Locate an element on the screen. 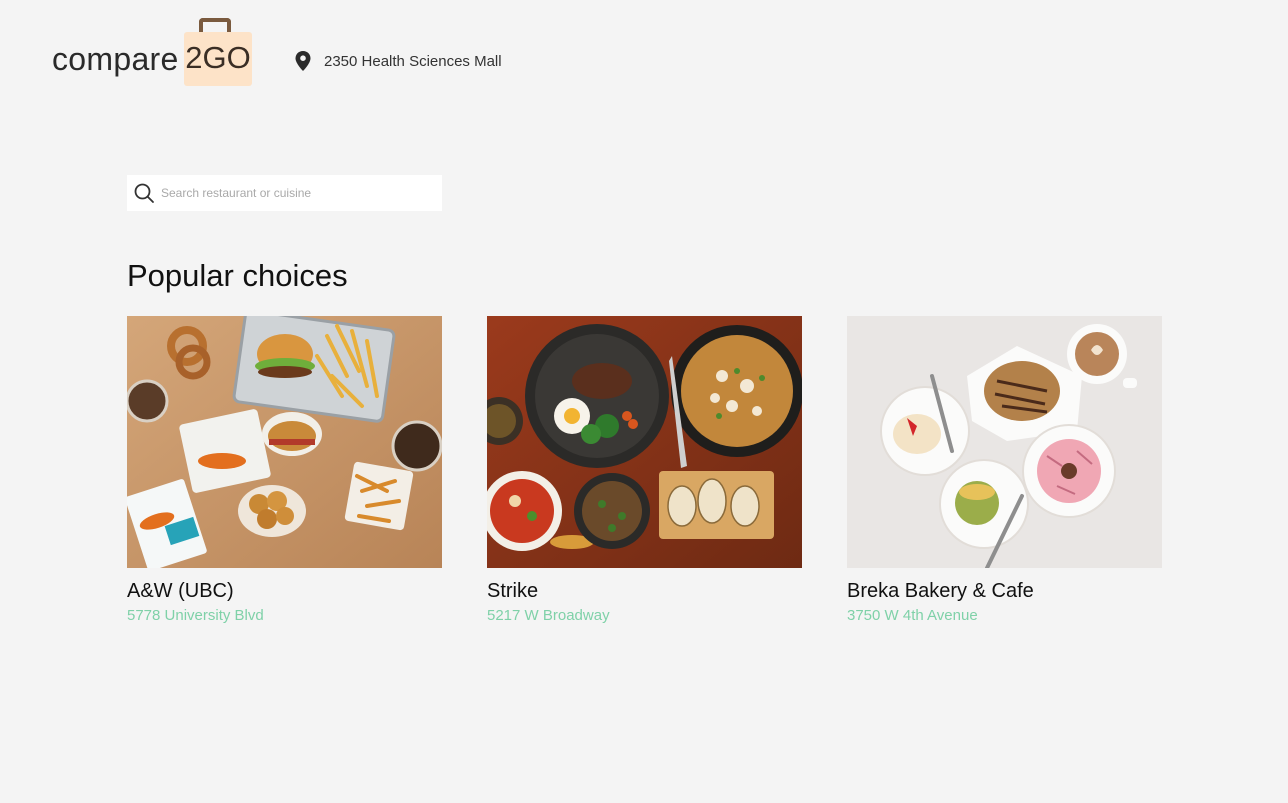 The height and width of the screenshot is (803, 1288). restaurant-card-aw: A&W (UBC) 5778 University Blvd is located at coordinates (284, 470).